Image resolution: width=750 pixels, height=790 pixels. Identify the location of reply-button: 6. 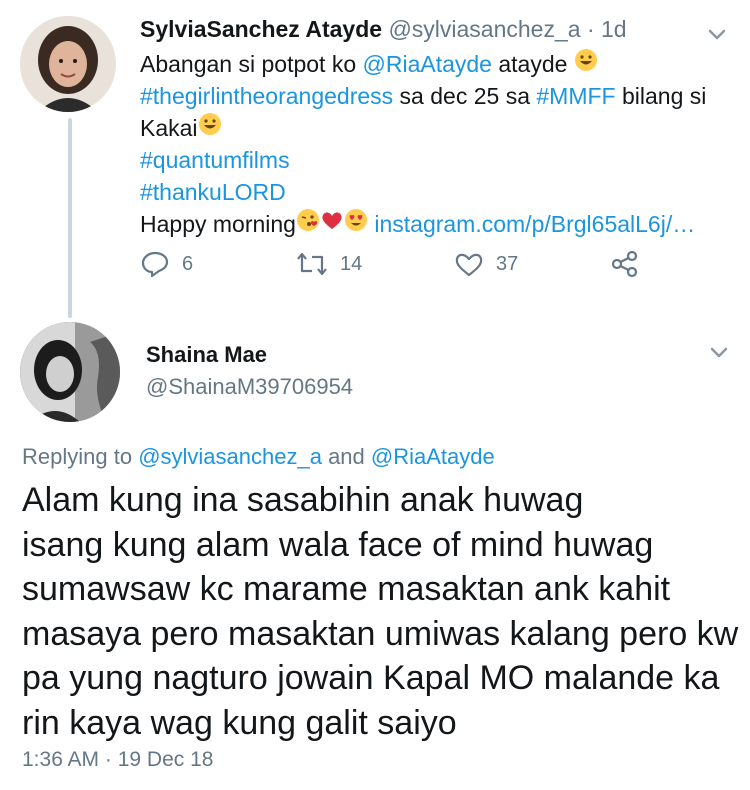
(166, 264).